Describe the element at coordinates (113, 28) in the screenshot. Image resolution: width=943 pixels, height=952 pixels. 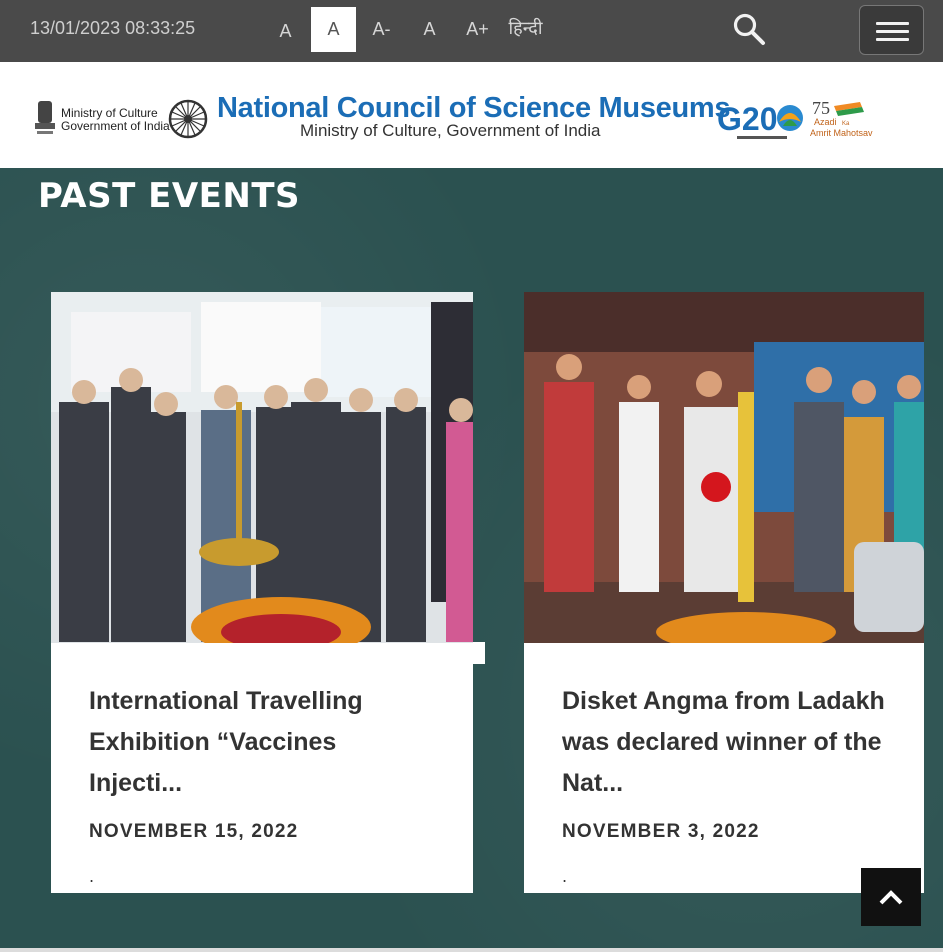
I see `date-time: 13/01/2023 08:33:25` at that location.